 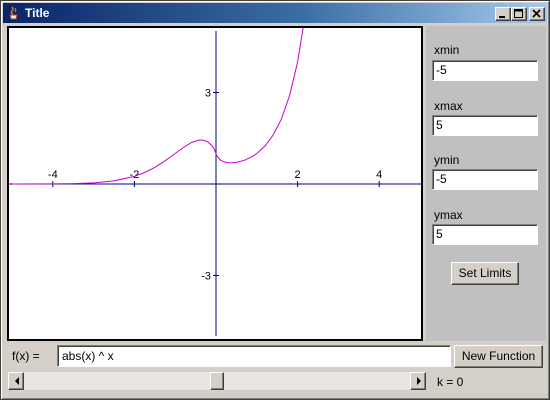 I want to click on x-tick-label: 4, so click(x=379, y=175).